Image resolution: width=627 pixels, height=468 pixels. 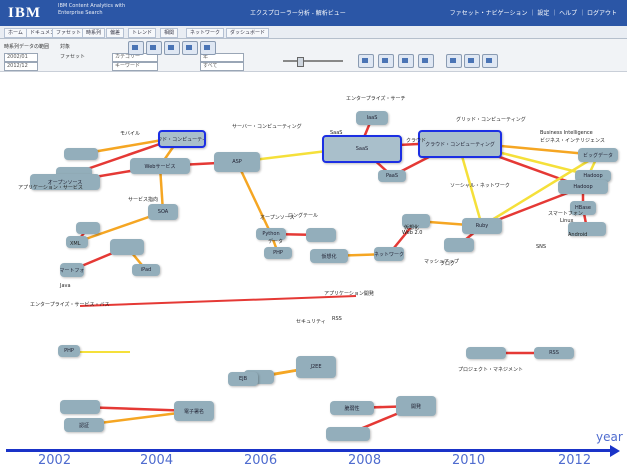 I want to click on graph-node-n36, so click(x=348, y=434).